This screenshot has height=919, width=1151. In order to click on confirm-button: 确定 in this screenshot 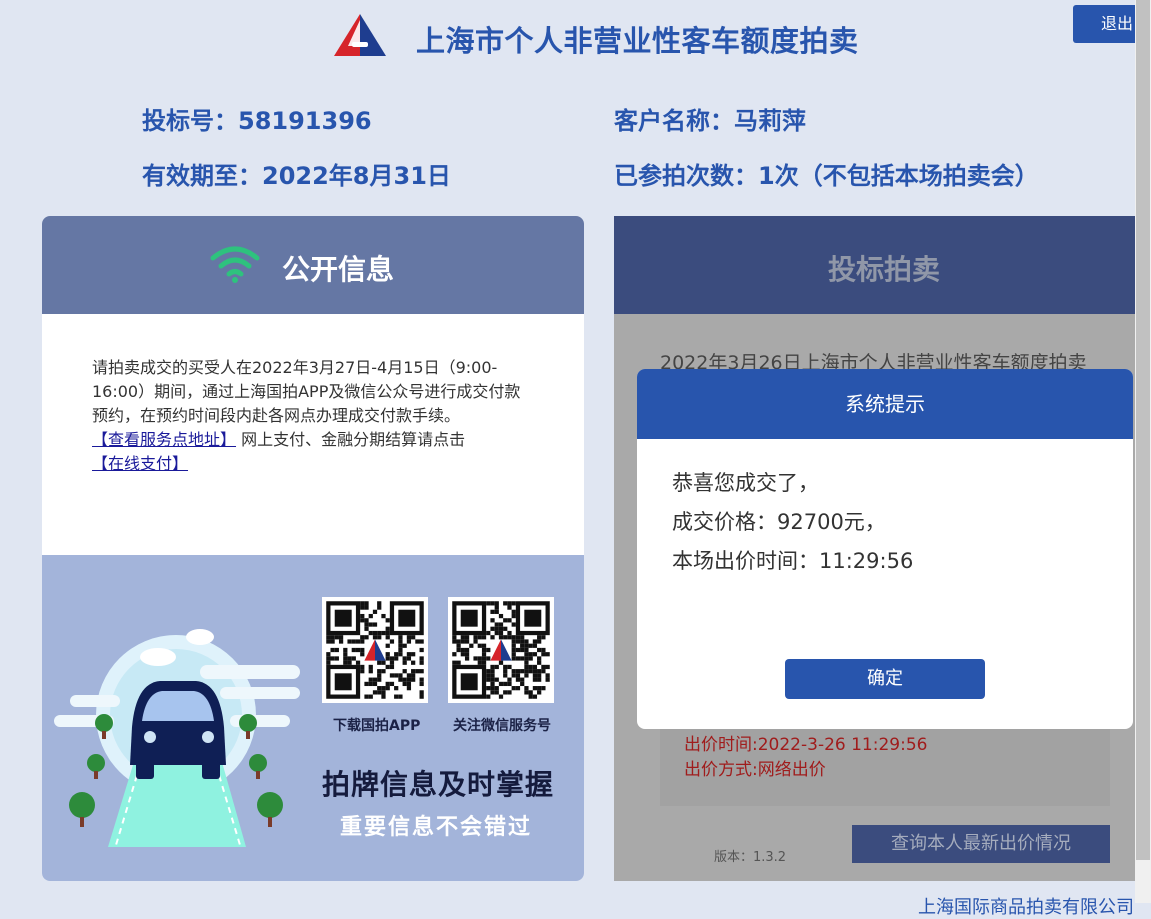, I will do `click(885, 679)`.